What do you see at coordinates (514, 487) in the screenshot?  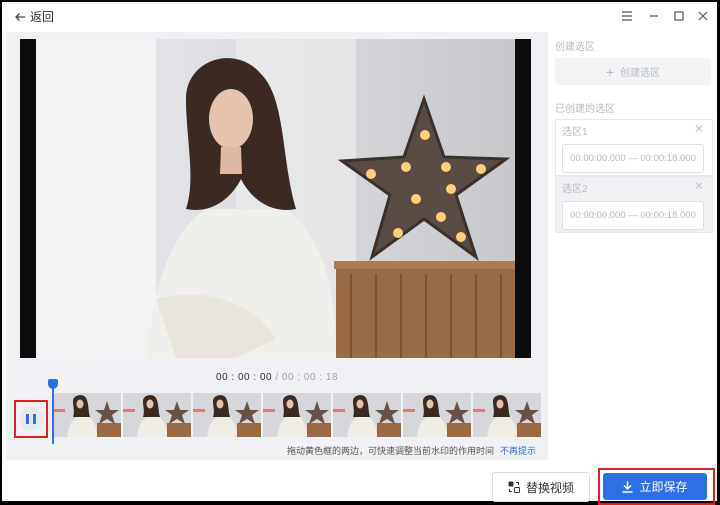 I see `swap-video-icon` at bounding box center [514, 487].